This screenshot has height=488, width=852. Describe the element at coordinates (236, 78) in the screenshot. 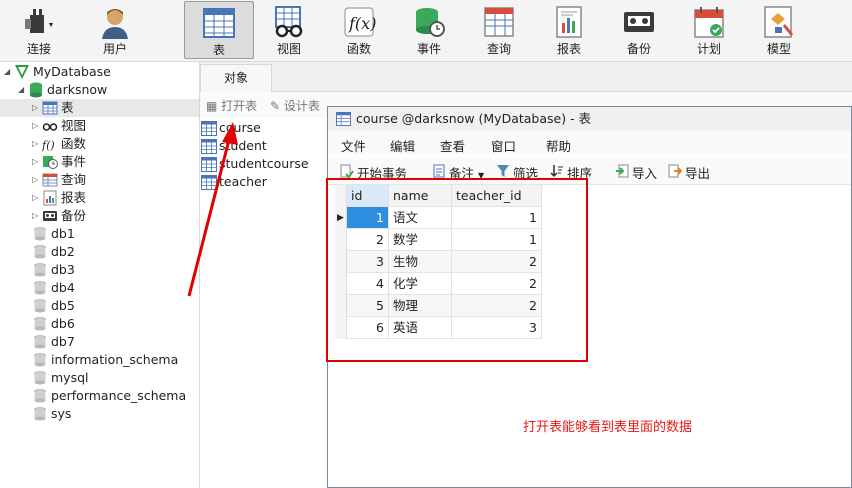

I see `tab-objects: 对象` at that location.